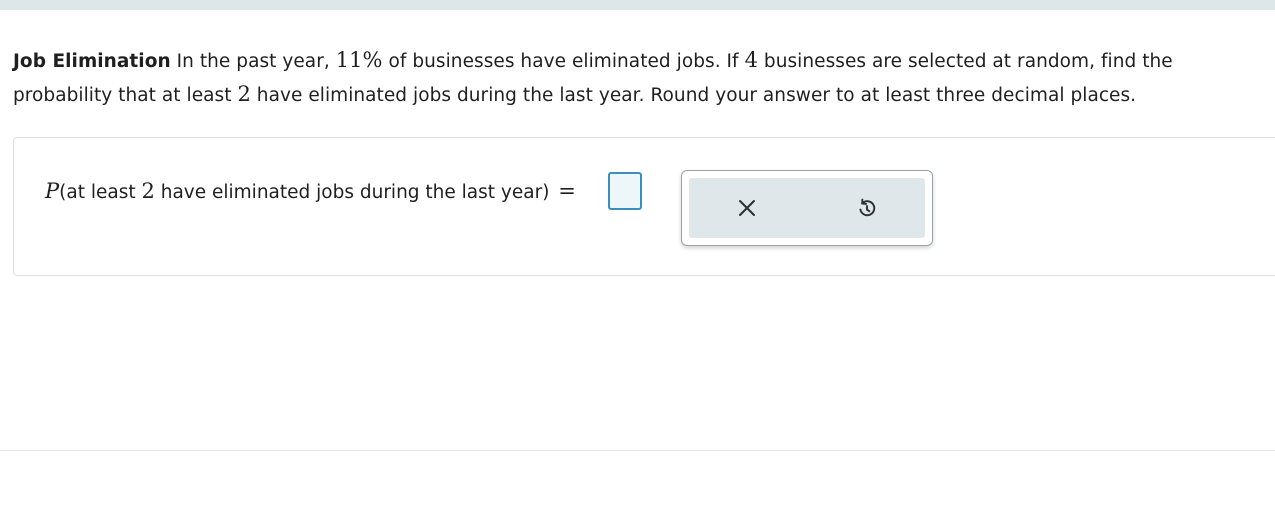  I want to click on answer-toolbar, so click(807, 208).